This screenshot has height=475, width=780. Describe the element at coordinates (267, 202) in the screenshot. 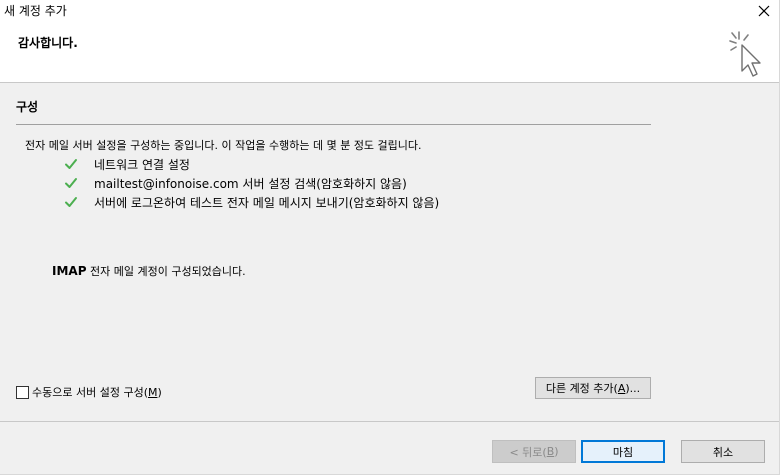

I see `step-label: 서버에 로그온하여 테스트 전자 메일 메시지 보내기(암호화하지 않음)` at that location.